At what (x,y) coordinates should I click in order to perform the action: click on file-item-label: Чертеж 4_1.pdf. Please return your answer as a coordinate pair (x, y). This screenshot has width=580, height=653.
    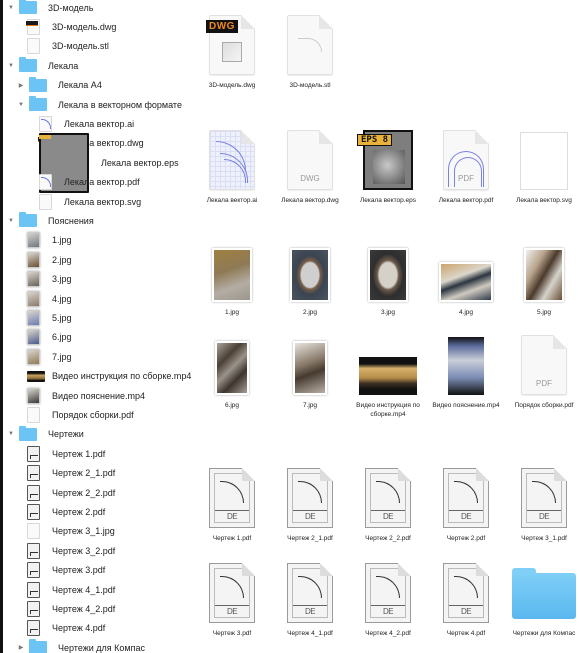
    Looking at the image, I should click on (310, 633).